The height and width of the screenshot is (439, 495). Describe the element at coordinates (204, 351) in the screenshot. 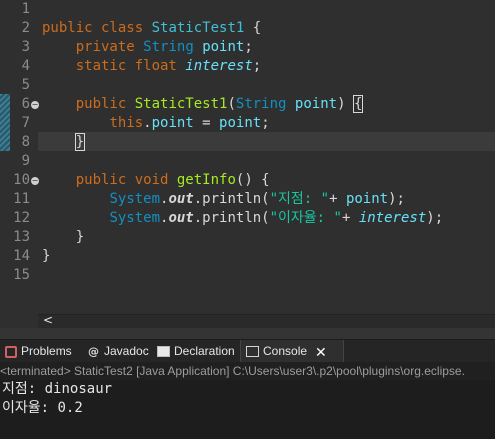

I see `tab-label: Declaration` at that location.